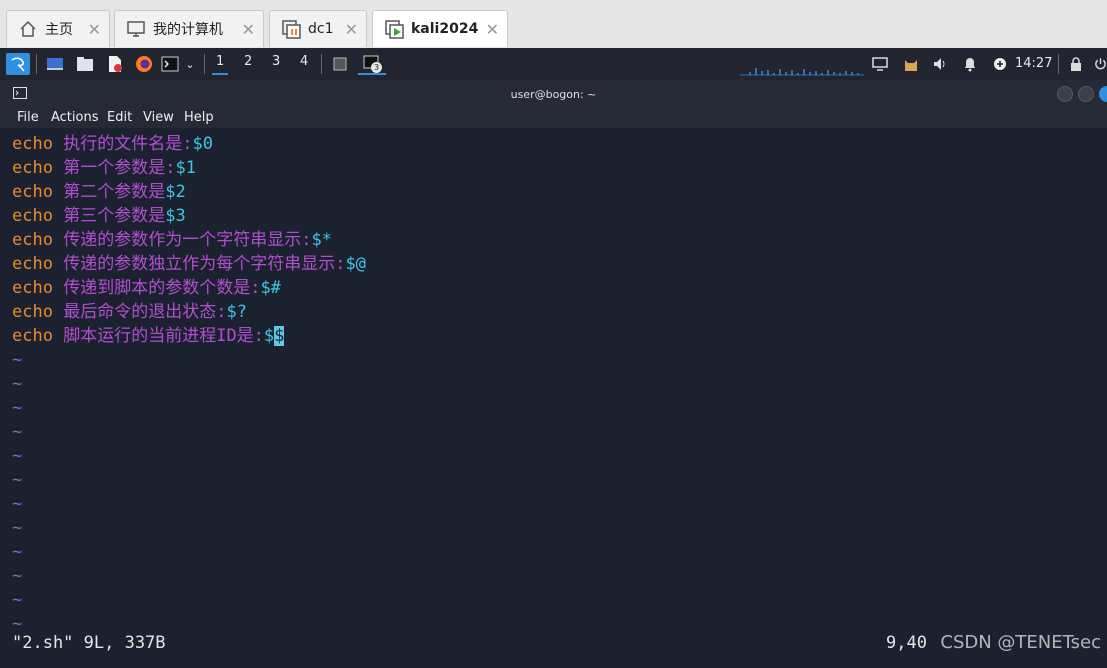 The width and height of the screenshot is (1107, 668). What do you see at coordinates (304, 61) in the screenshot?
I see `workspace-4: 4` at bounding box center [304, 61].